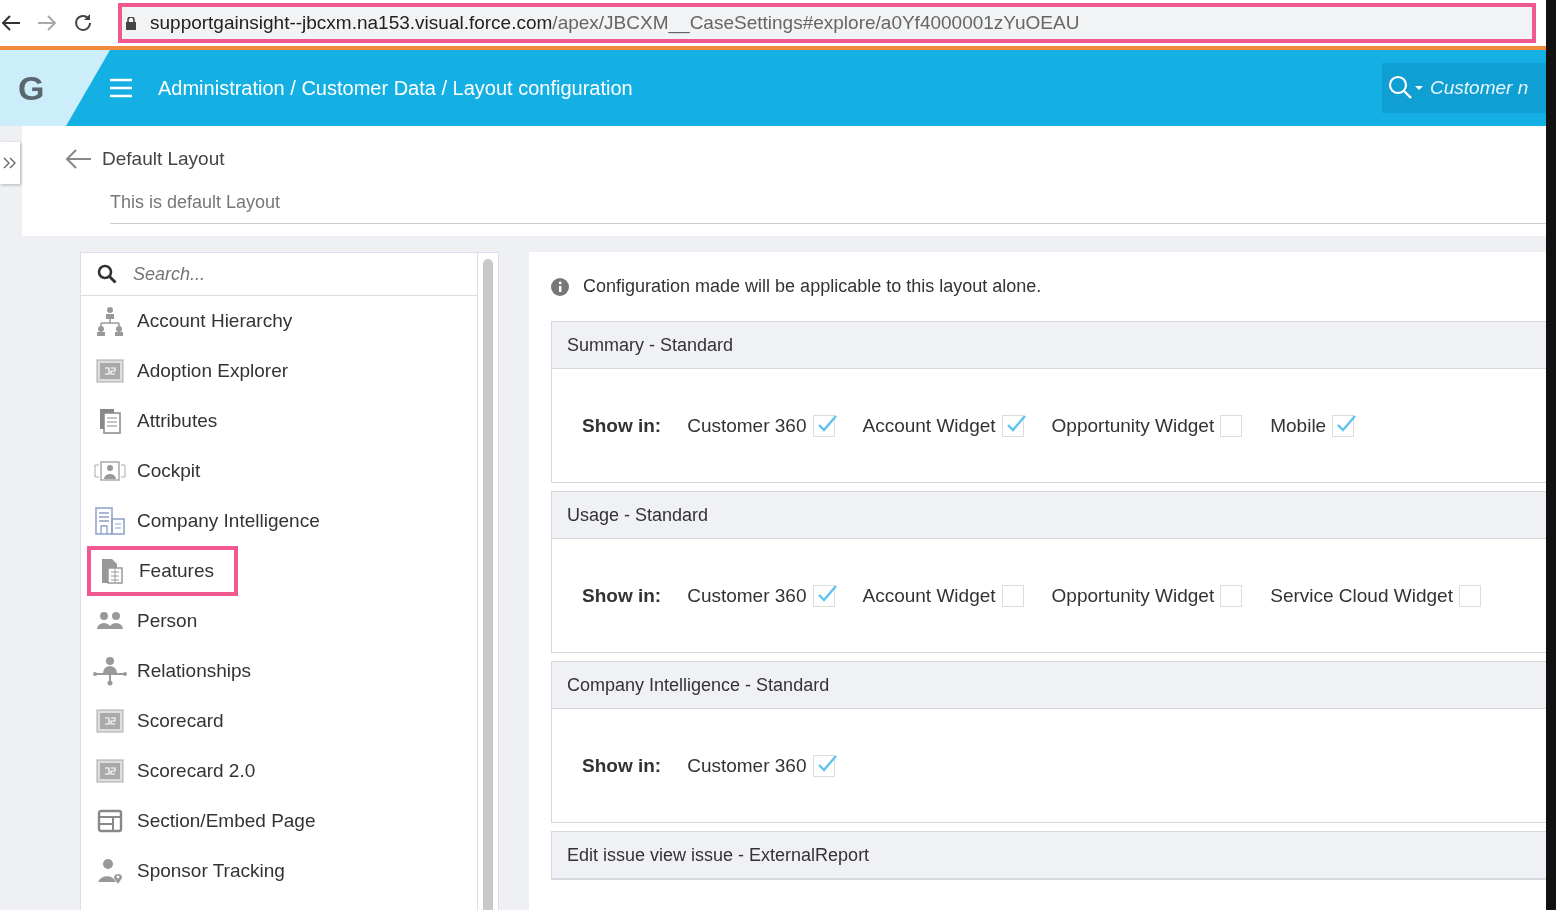 The height and width of the screenshot is (910, 1556). What do you see at coordinates (195, 871) in the screenshot?
I see `object-list-item: Sponsor Tracking` at bounding box center [195, 871].